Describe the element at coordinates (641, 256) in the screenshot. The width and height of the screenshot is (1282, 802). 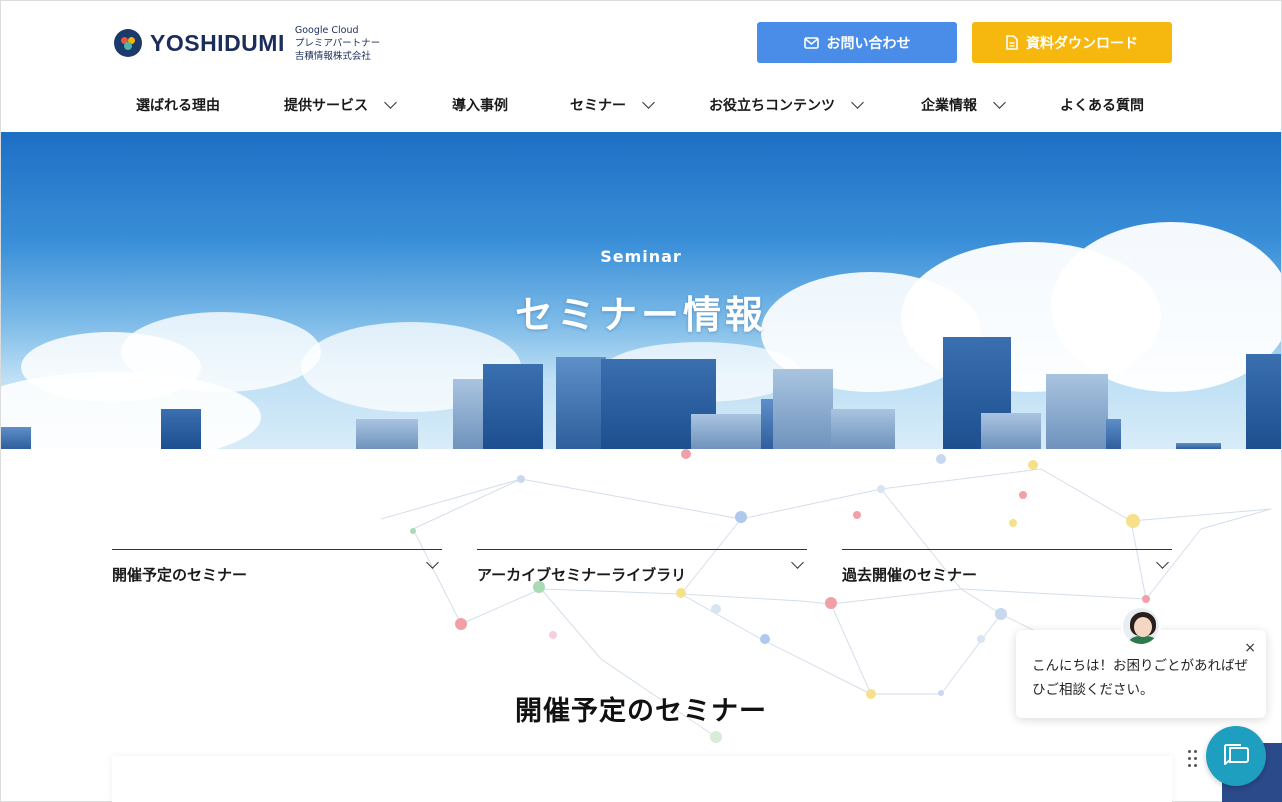
I see `hero-subtitle: Seminar` at that location.